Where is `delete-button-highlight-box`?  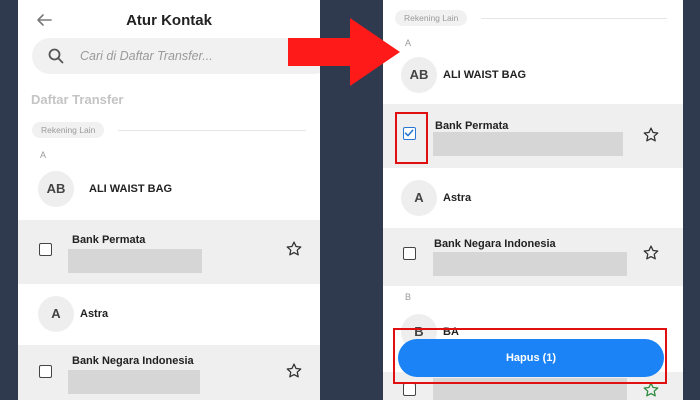 delete-button-highlight-box is located at coordinates (530, 356).